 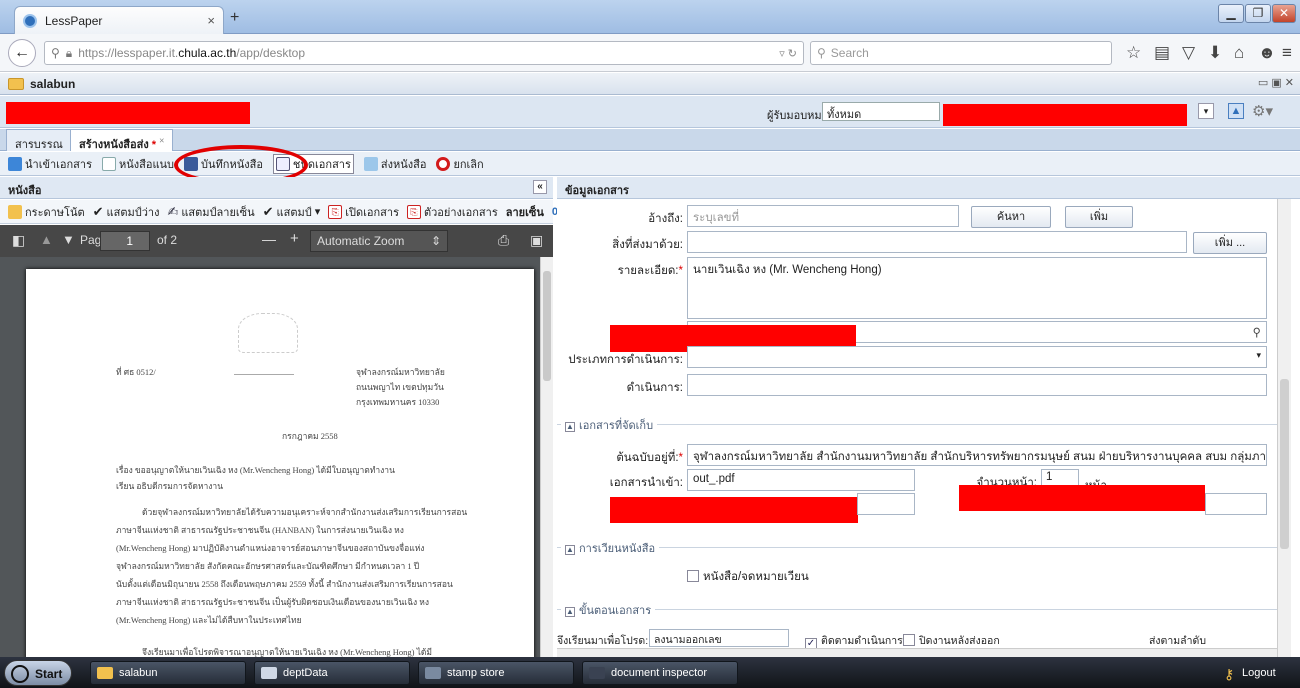 I want to click on zoom-select: Automatic Zoom ⇕, so click(x=379, y=241).